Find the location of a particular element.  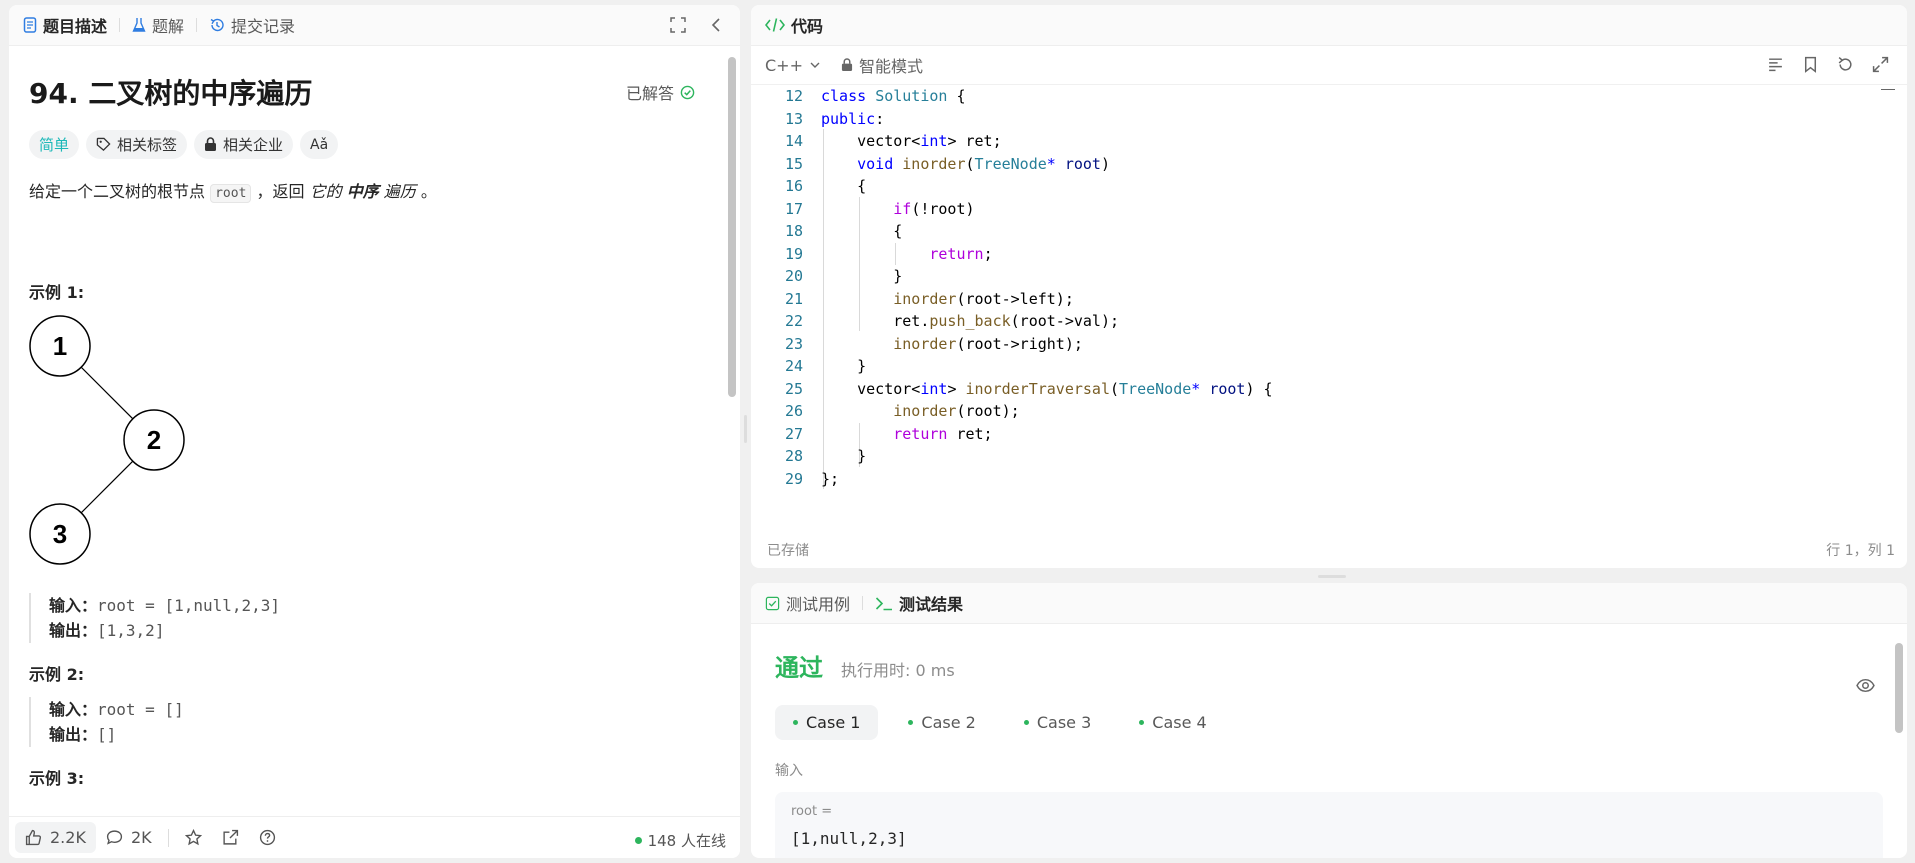

example-3-heading: 示例 3: is located at coordinates (57, 778).